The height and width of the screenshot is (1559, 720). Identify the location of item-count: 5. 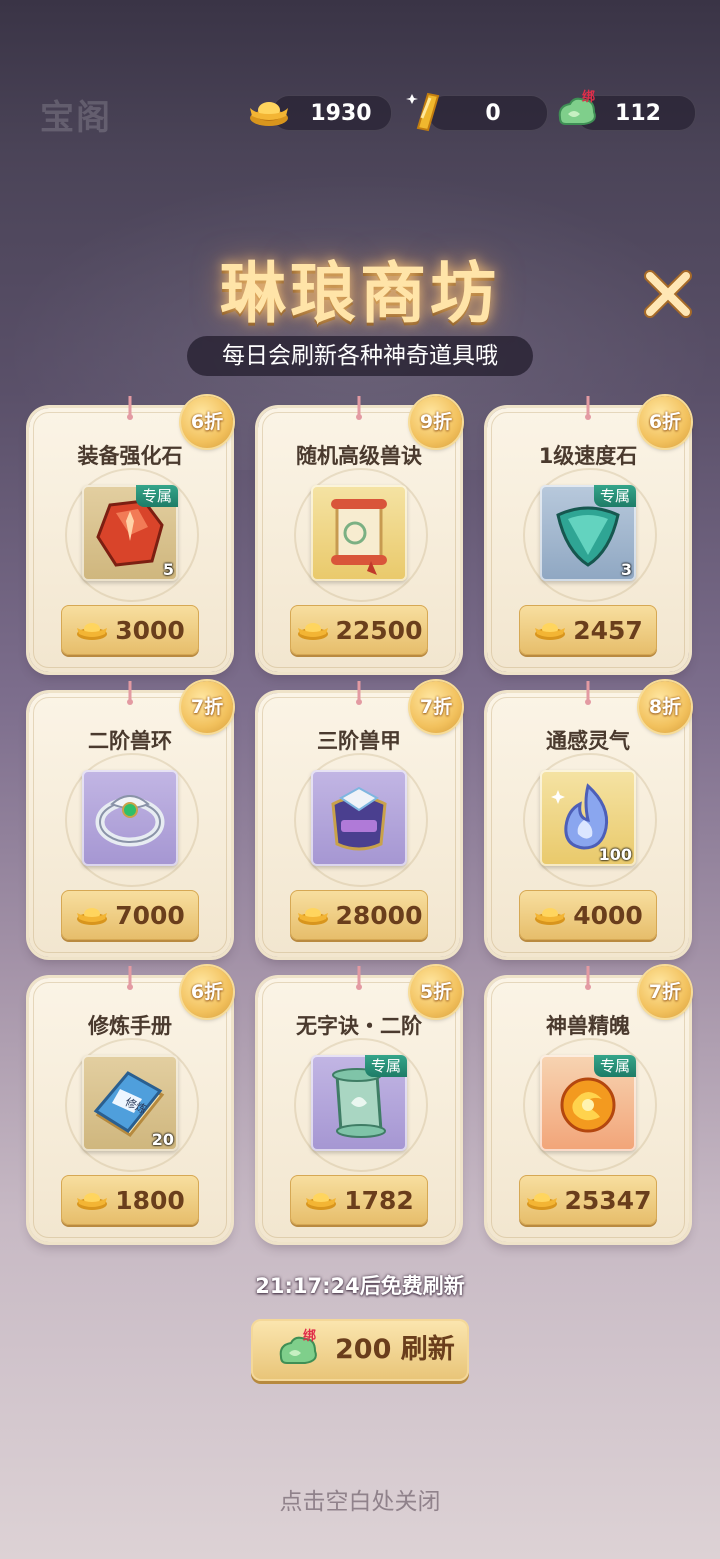
(168, 569).